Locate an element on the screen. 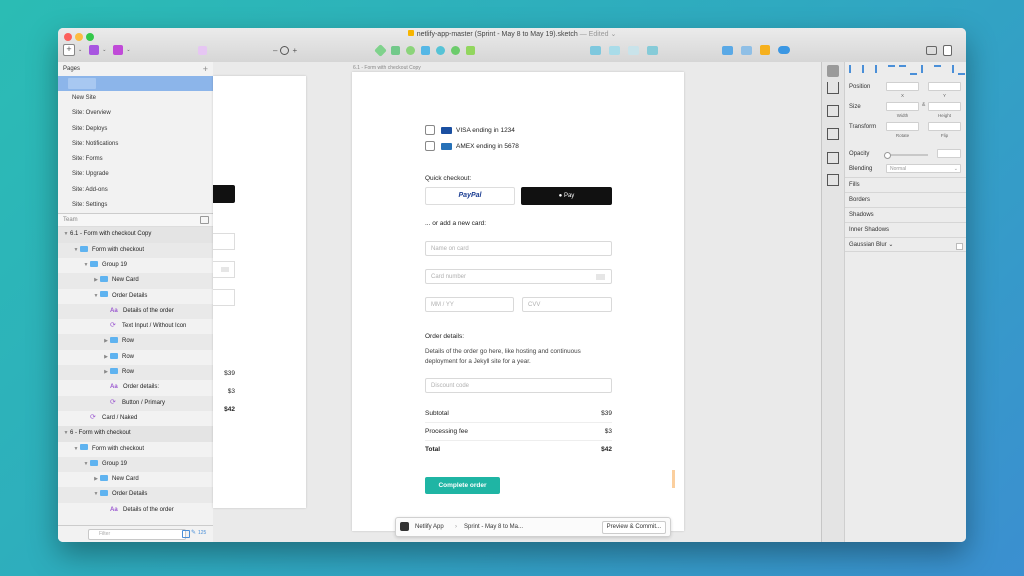  artboard-partial: $39 $3 $42 is located at coordinates (259, 292).